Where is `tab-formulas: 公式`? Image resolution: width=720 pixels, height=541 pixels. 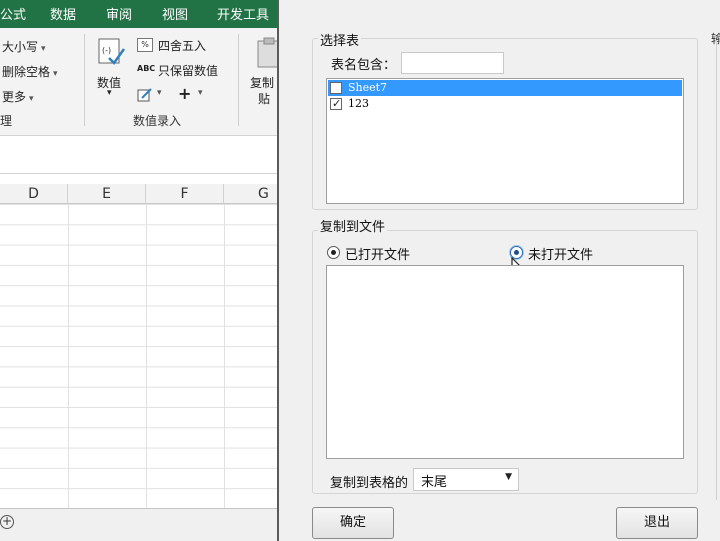
tab-formulas: 公式 is located at coordinates (13, 13).